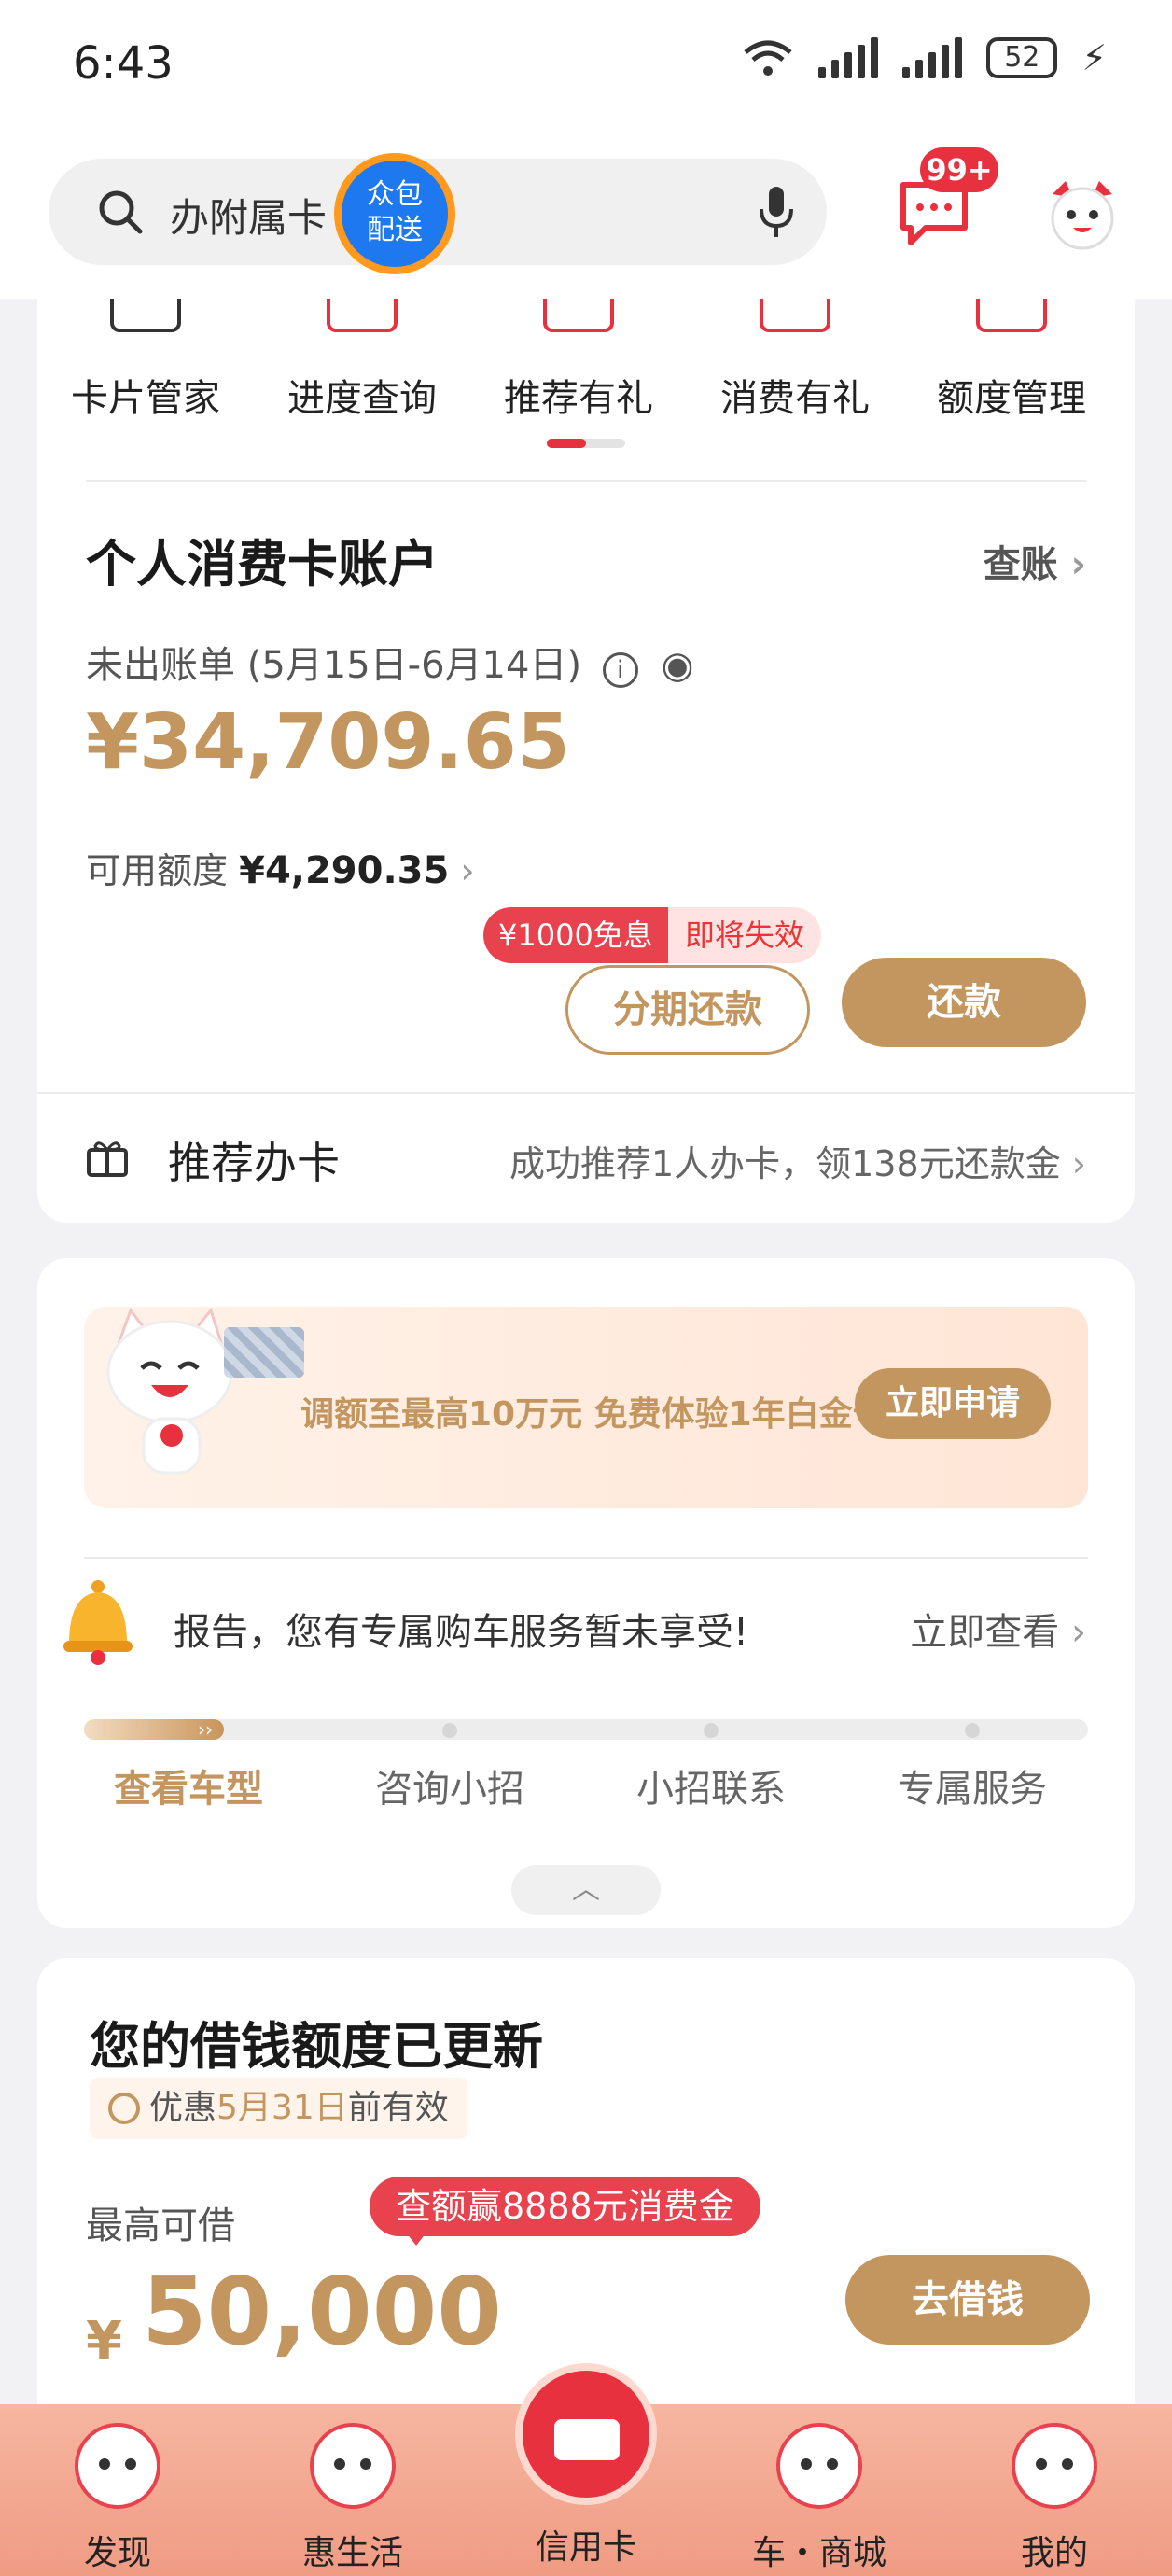  I want to click on step-exclusive-service: 专属服务, so click(972, 1785).